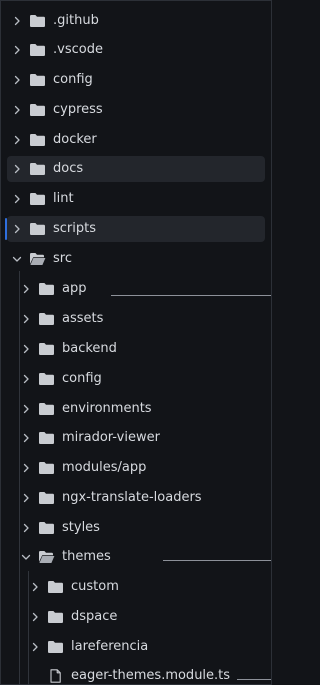 This screenshot has width=320, height=685. What do you see at coordinates (74, 288) in the screenshot?
I see `item-label: app` at bounding box center [74, 288].